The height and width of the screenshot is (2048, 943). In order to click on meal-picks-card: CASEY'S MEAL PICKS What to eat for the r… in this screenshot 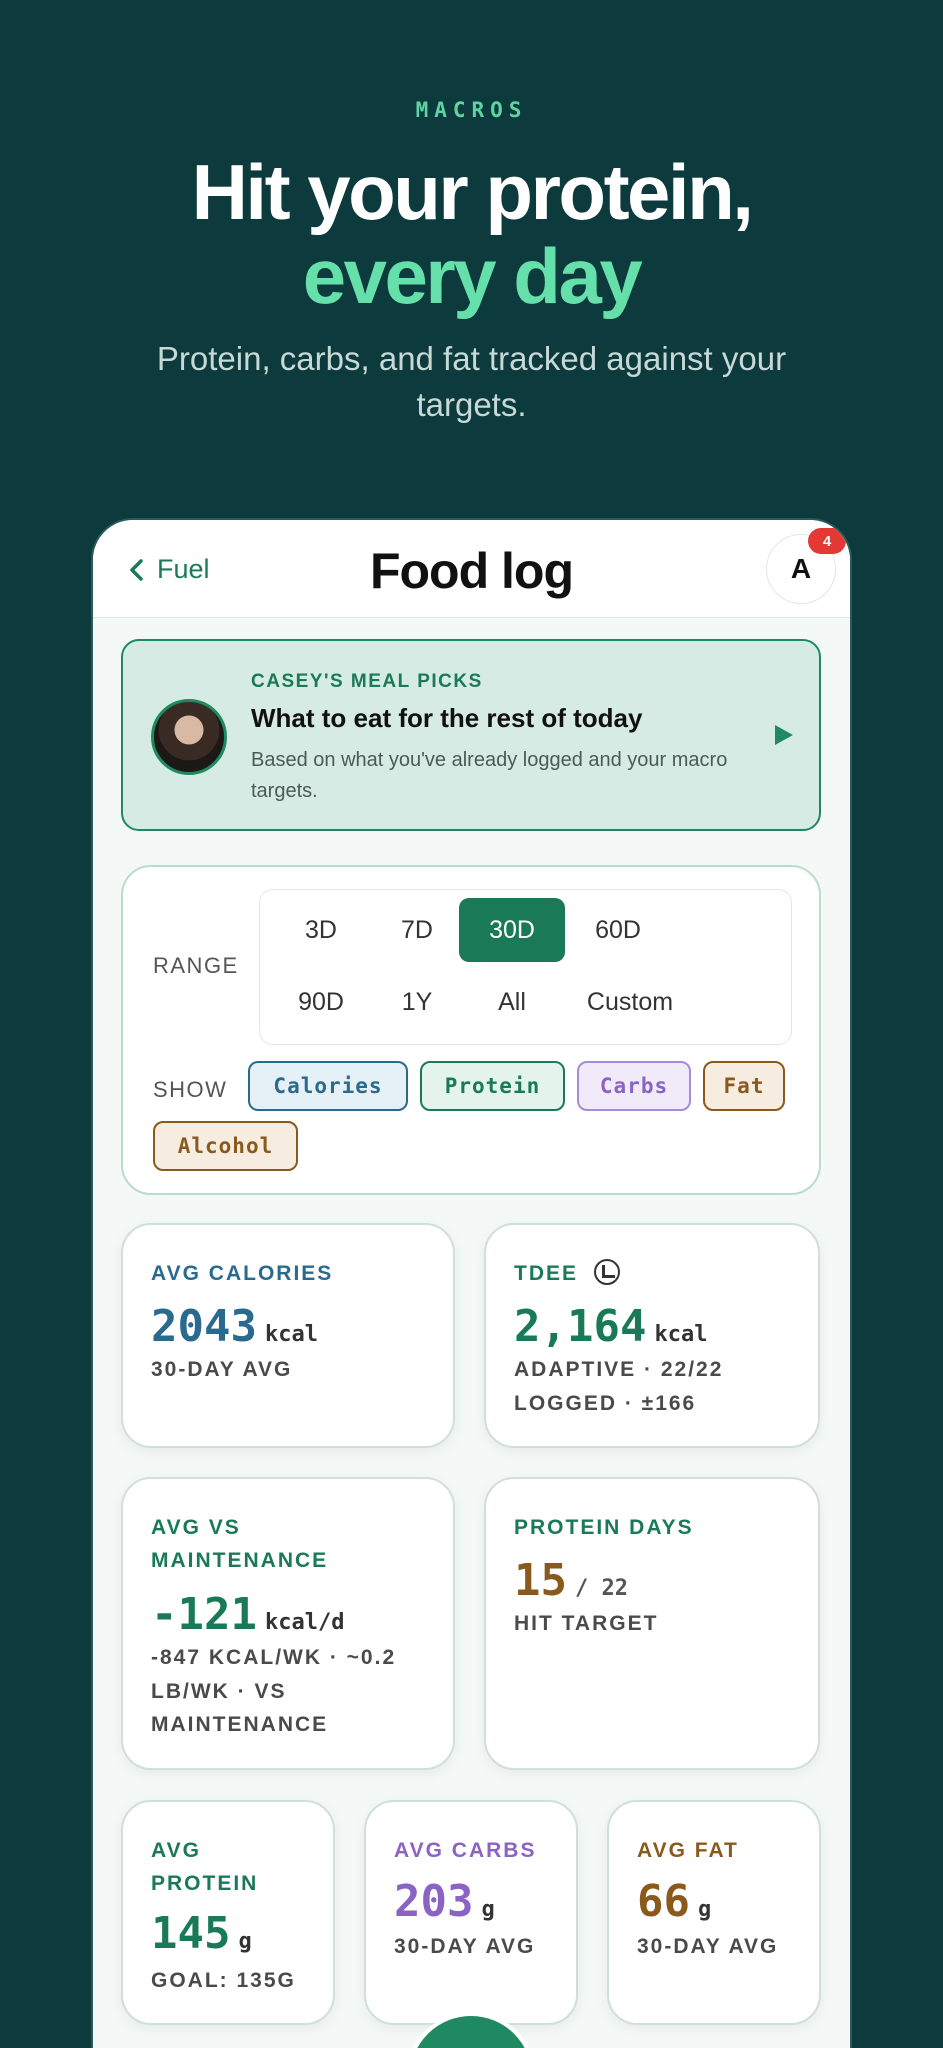, I will do `click(471, 735)`.